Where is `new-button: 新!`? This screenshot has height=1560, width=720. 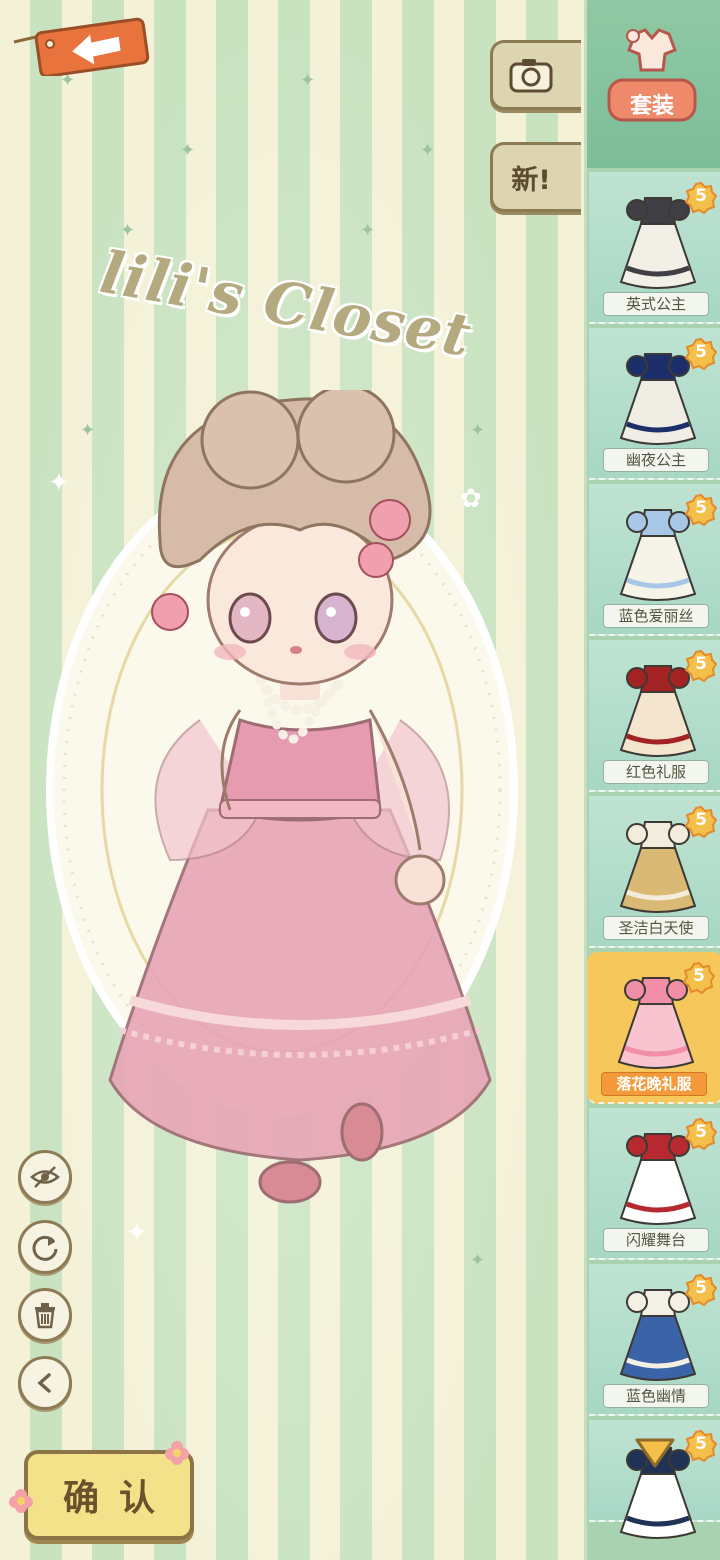
new-button: 新! is located at coordinates (535, 177).